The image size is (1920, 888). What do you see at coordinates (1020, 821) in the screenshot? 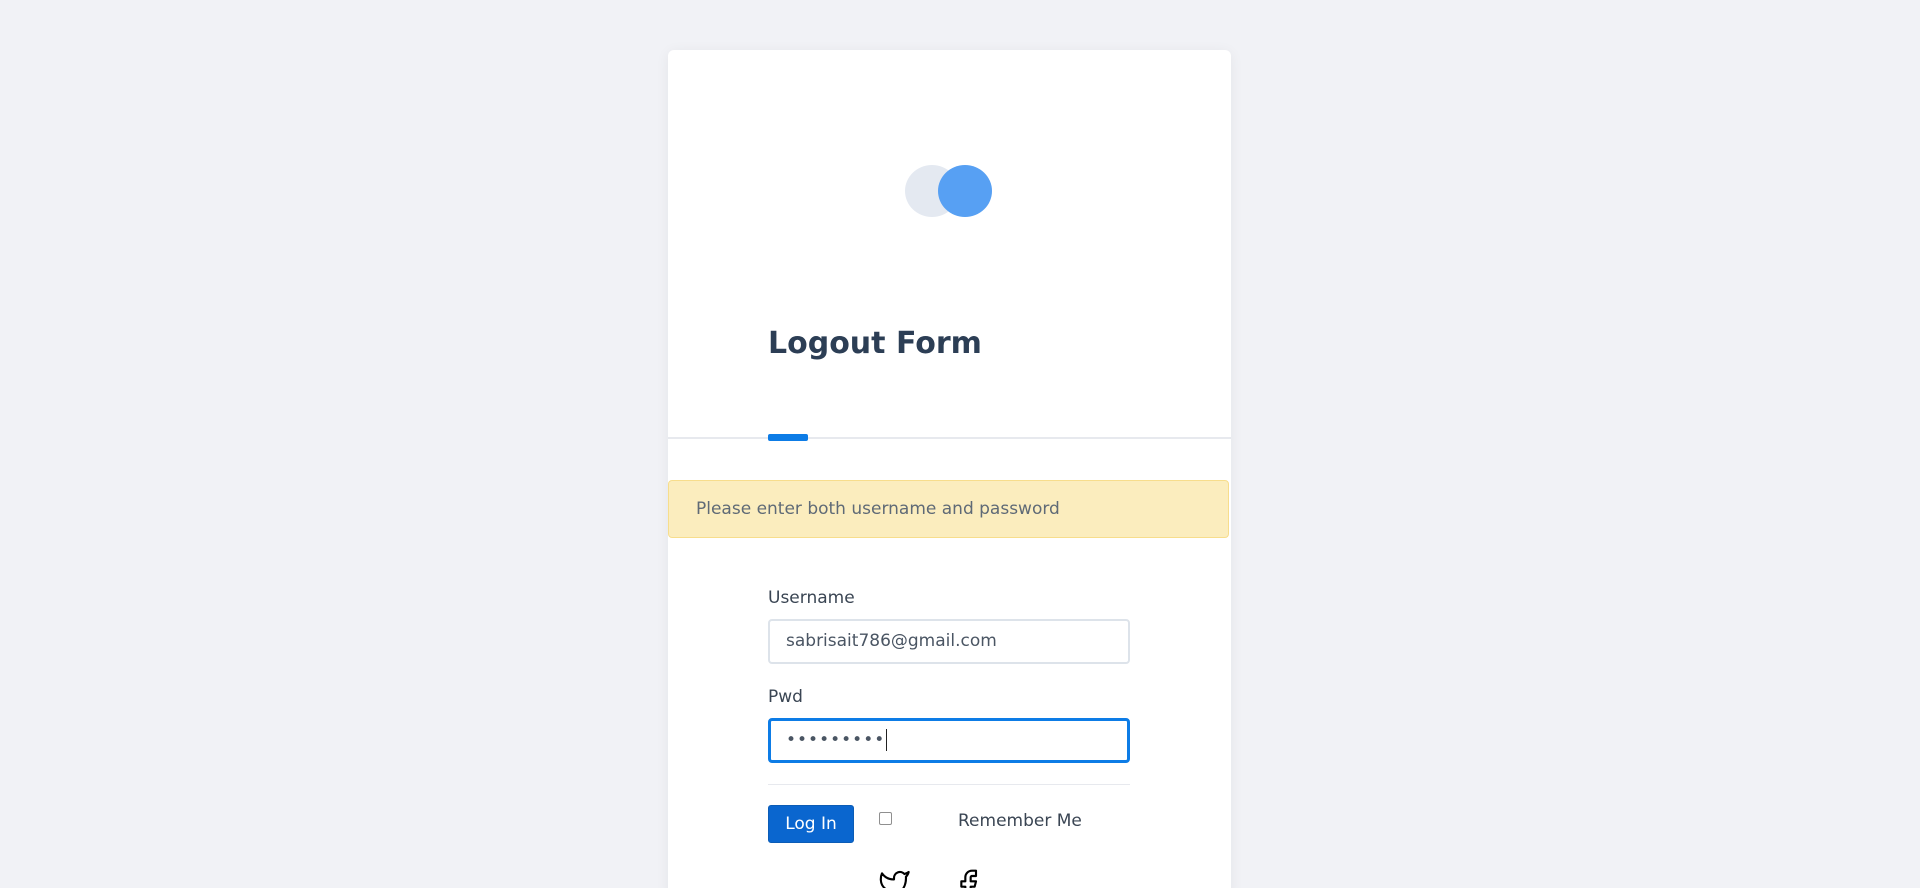
I see `remember-me-label: Remember Me` at bounding box center [1020, 821].